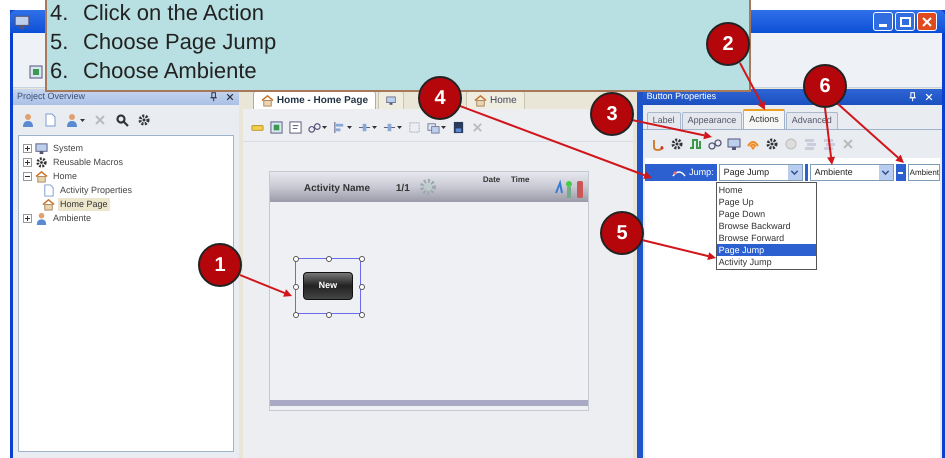 The image size is (945, 458). I want to click on loop-icon, so click(657, 144).